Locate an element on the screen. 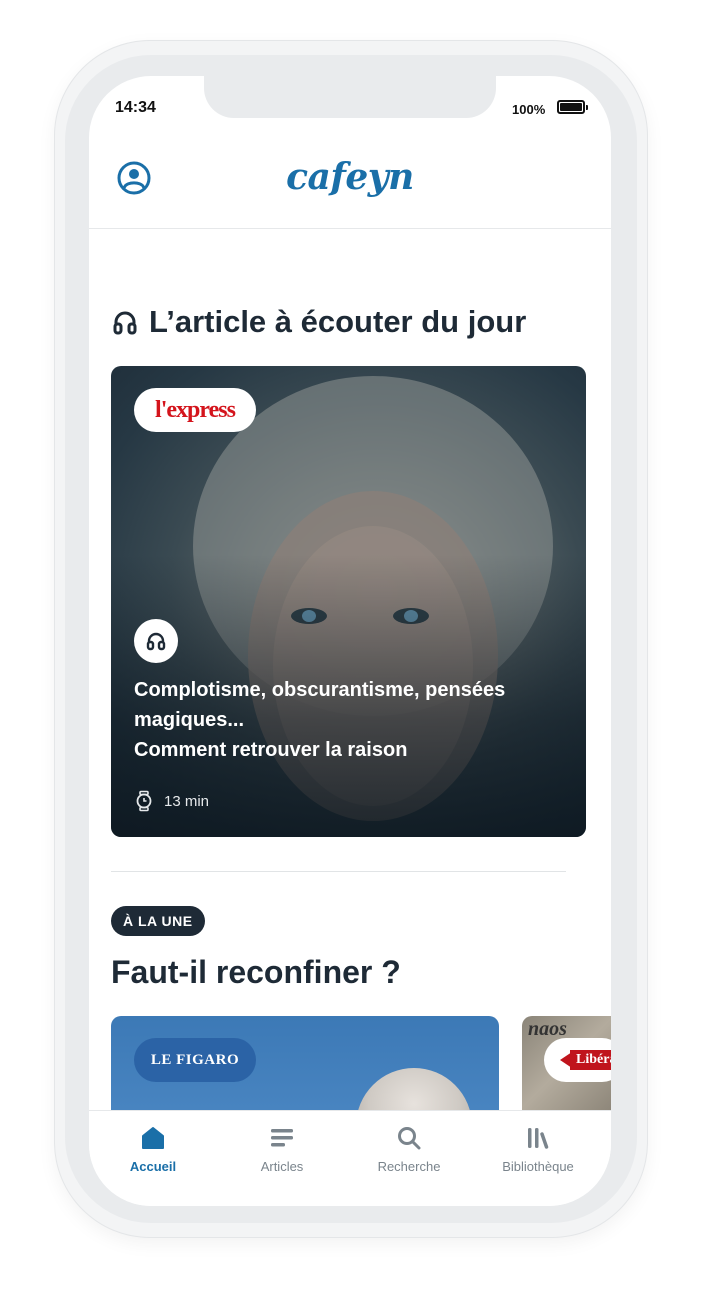  section-title-text: L’article à écouter du jour is located at coordinates (338, 321).